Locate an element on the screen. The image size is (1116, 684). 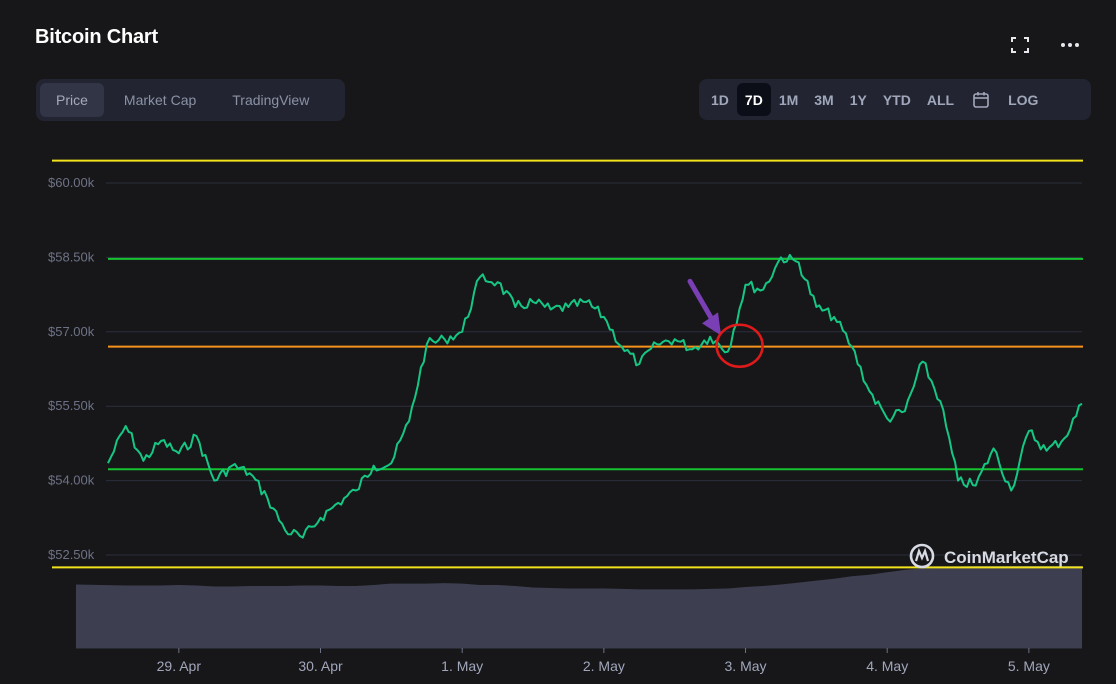
watermark-text: CoinMarketCap is located at coordinates (1006, 557).